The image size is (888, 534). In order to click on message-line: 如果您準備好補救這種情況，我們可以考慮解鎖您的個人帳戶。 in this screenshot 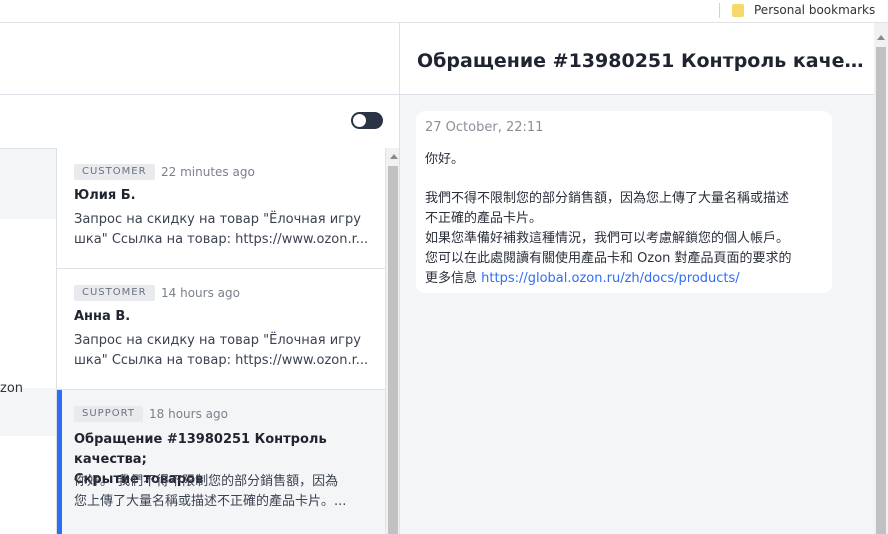, I will do `click(607, 238)`.